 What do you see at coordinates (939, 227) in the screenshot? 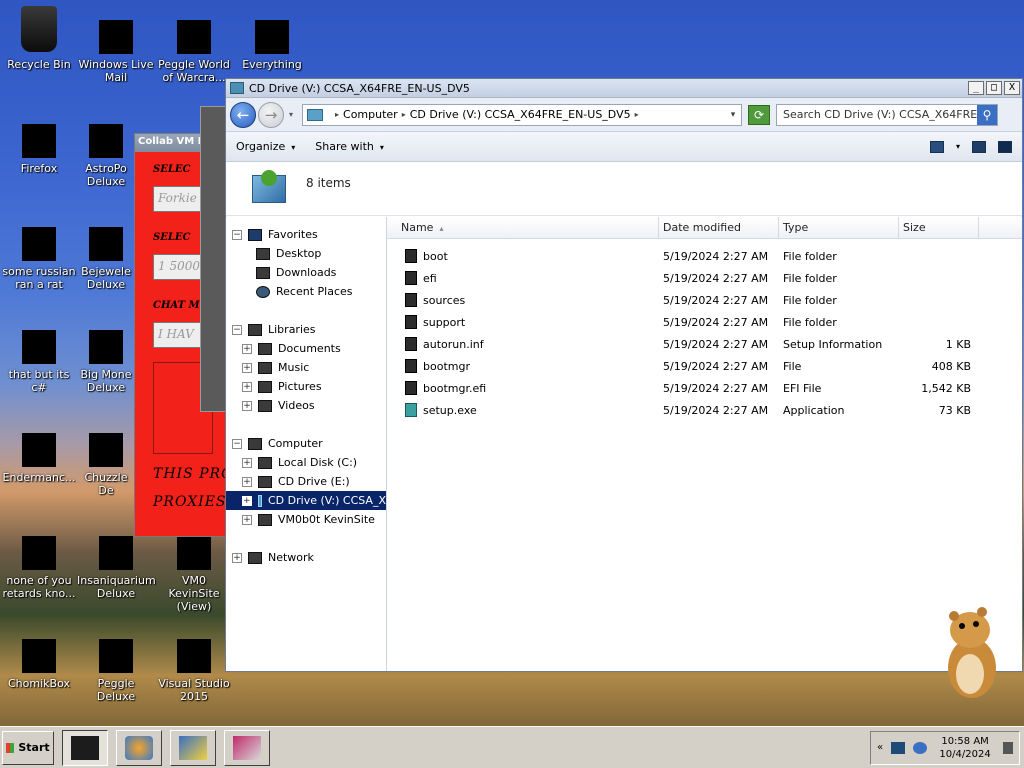
I see `column-header-size: Size` at bounding box center [939, 227].